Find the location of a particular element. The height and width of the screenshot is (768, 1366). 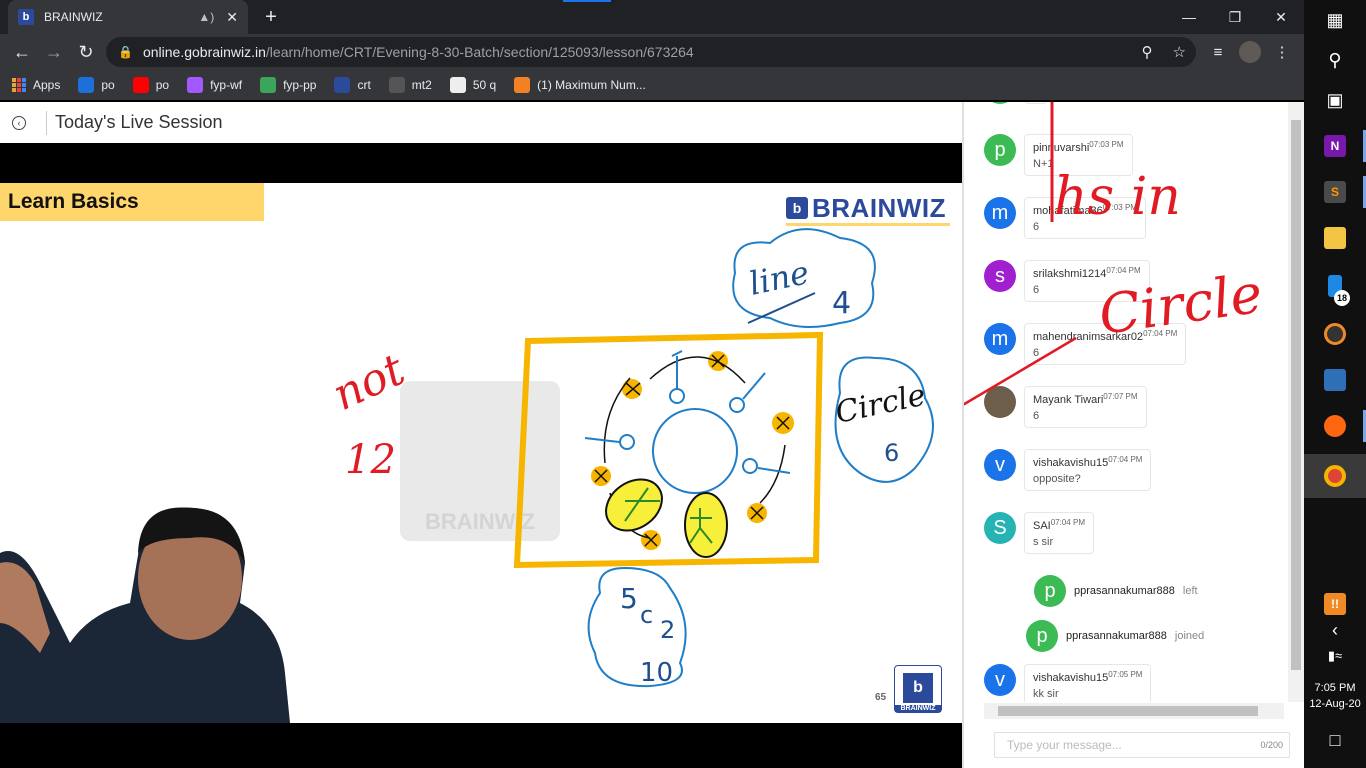

character-counter: 0/200 is located at coordinates (1271, 745).